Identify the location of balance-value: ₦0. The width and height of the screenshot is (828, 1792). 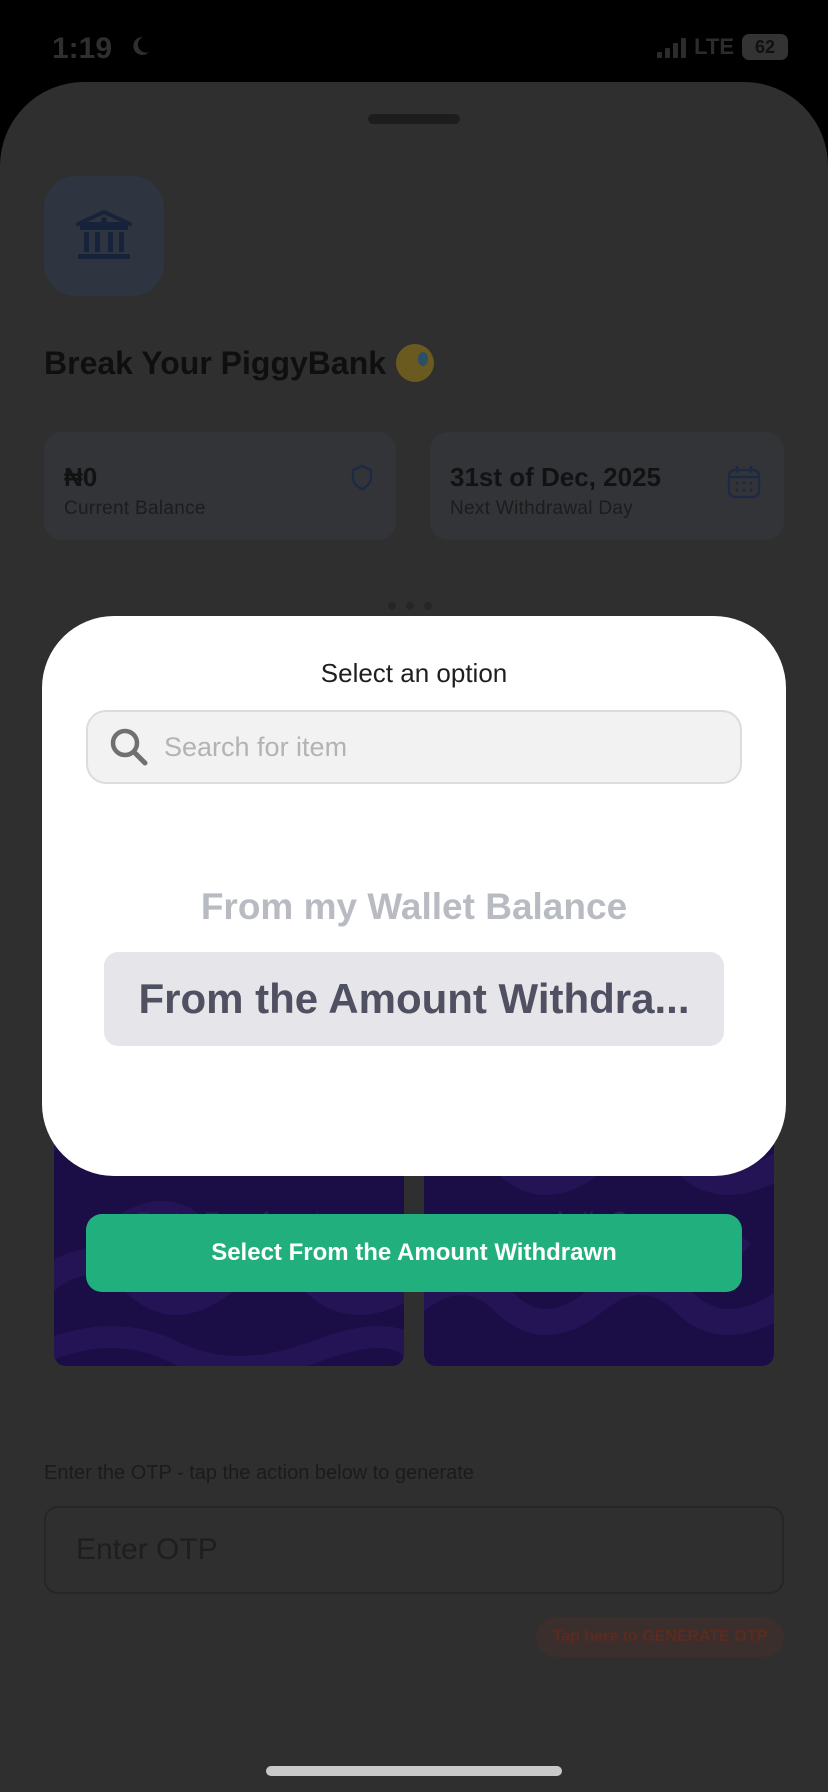
(81, 477).